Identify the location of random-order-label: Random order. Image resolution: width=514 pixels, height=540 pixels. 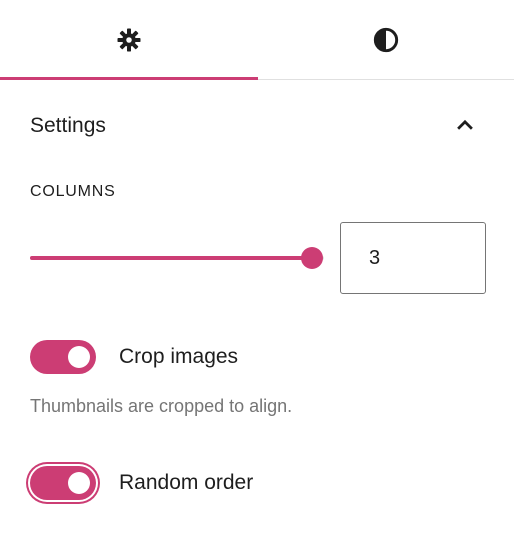
(186, 482).